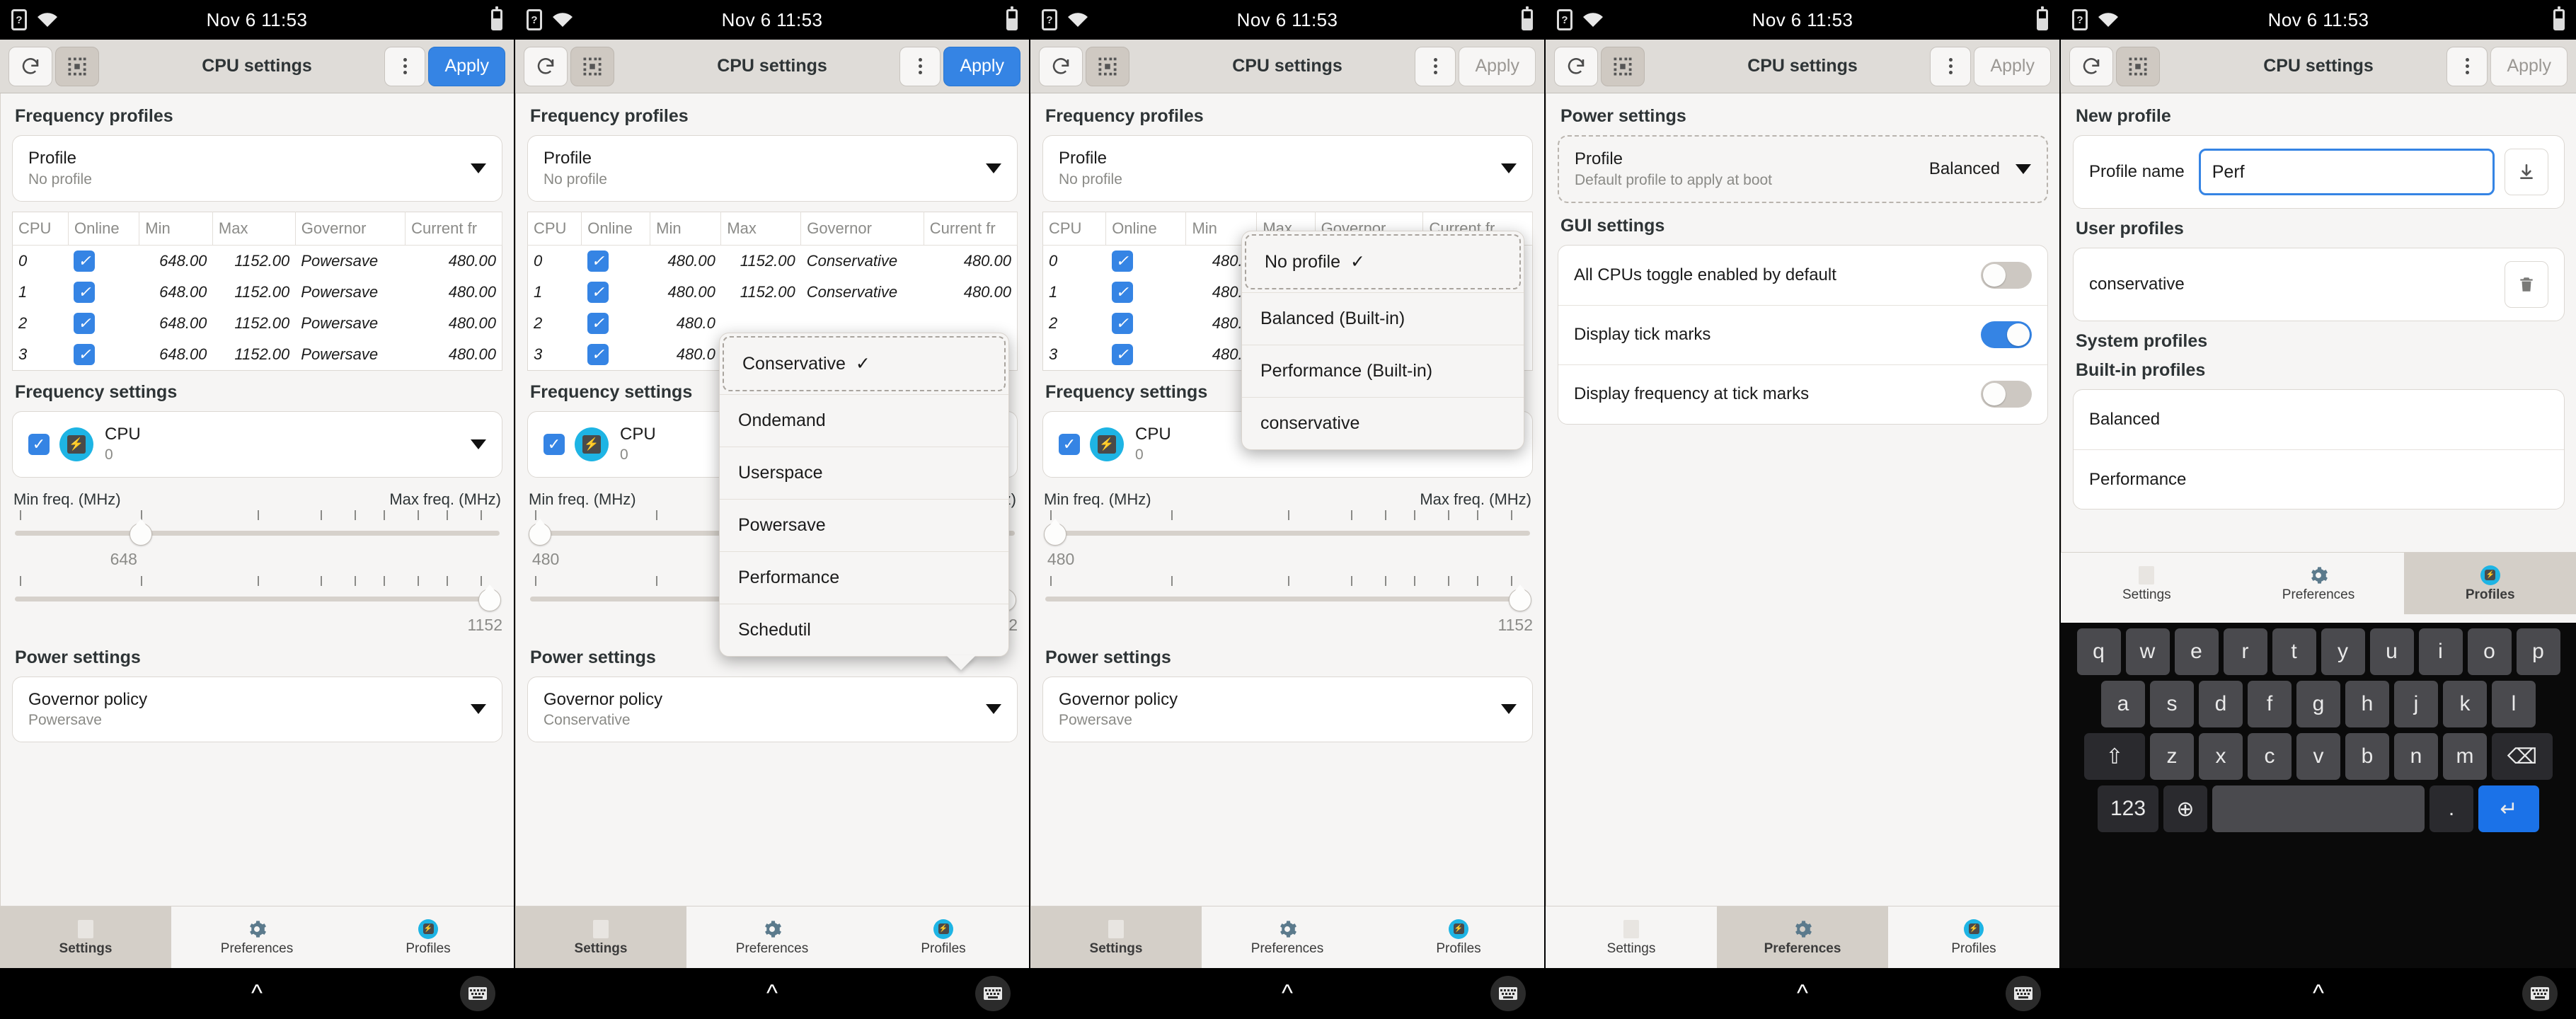 This screenshot has height=1019, width=2576. What do you see at coordinates (2509, 808) in the screenshot?
I see `enter-key: ↵` at bounding box center [2509, 808].